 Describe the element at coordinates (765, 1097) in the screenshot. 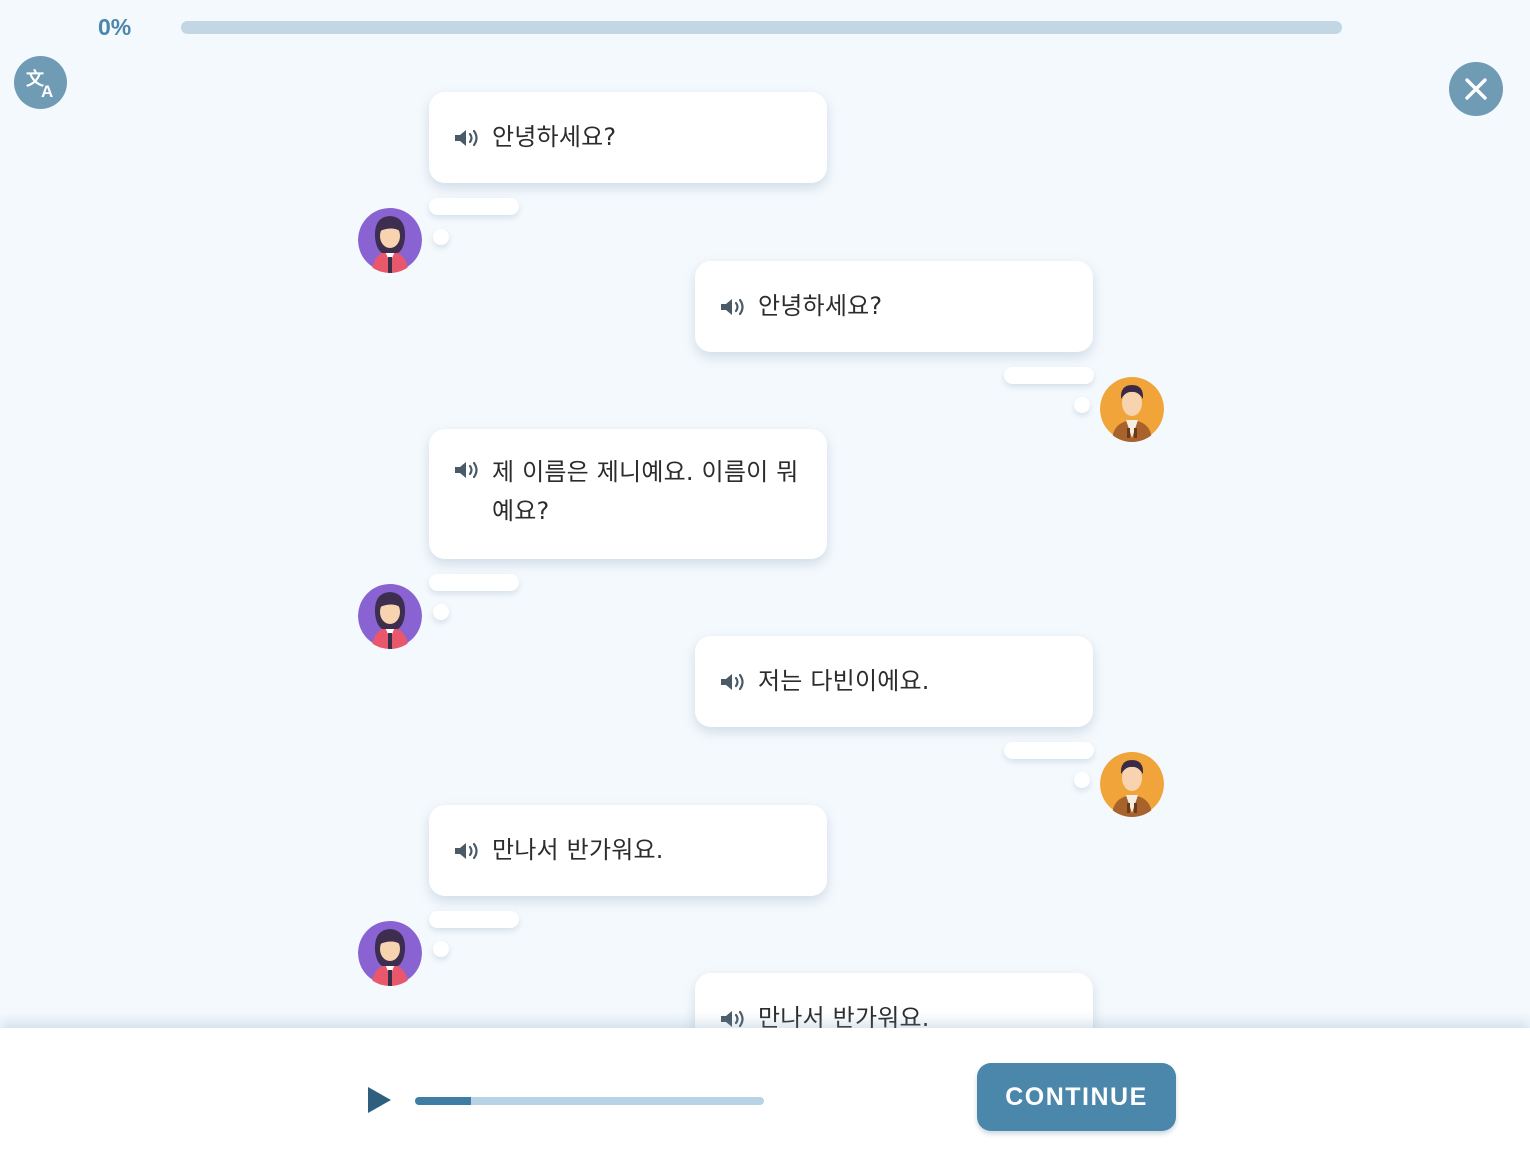

I see `audio-player-bar: CONTINUE` at that location.